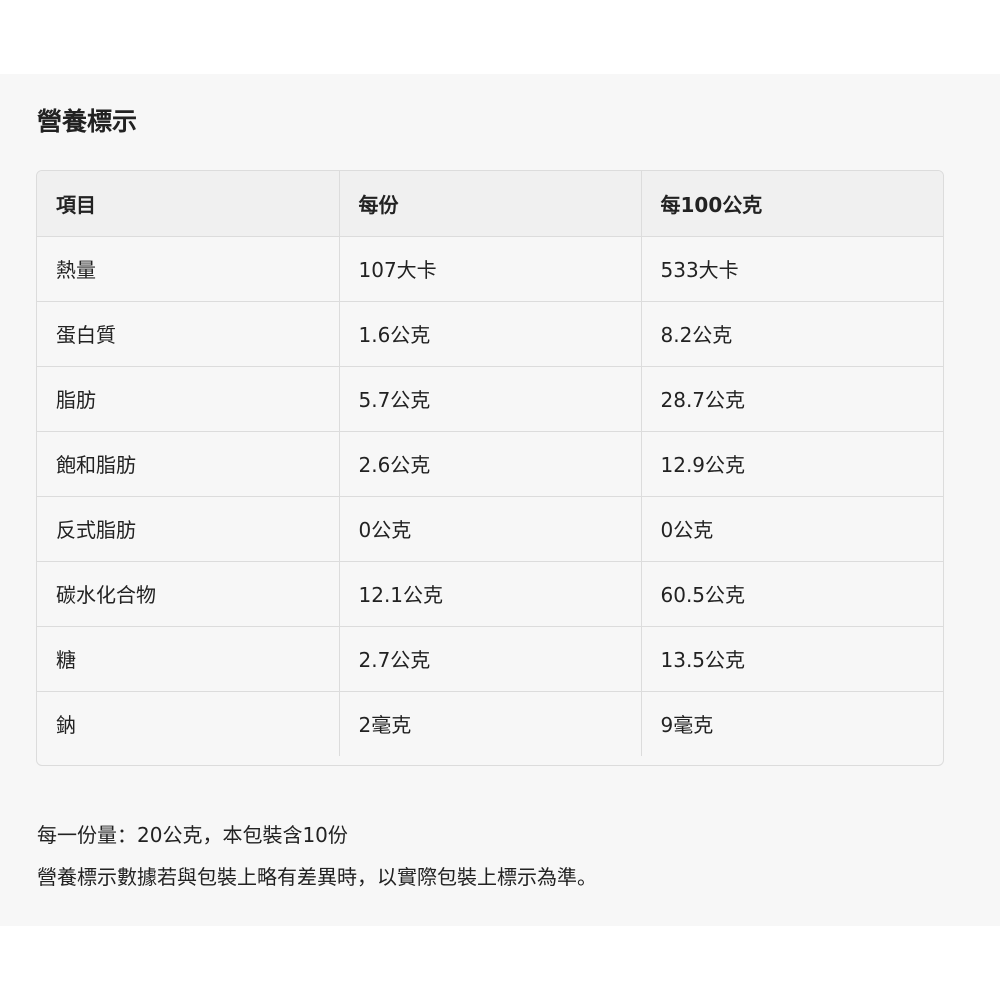 The image size is (1000, 1000). Describe the element at coordinates (792, 204) in the screenshot. I see `header-per-100g: 每100公克` at that location.